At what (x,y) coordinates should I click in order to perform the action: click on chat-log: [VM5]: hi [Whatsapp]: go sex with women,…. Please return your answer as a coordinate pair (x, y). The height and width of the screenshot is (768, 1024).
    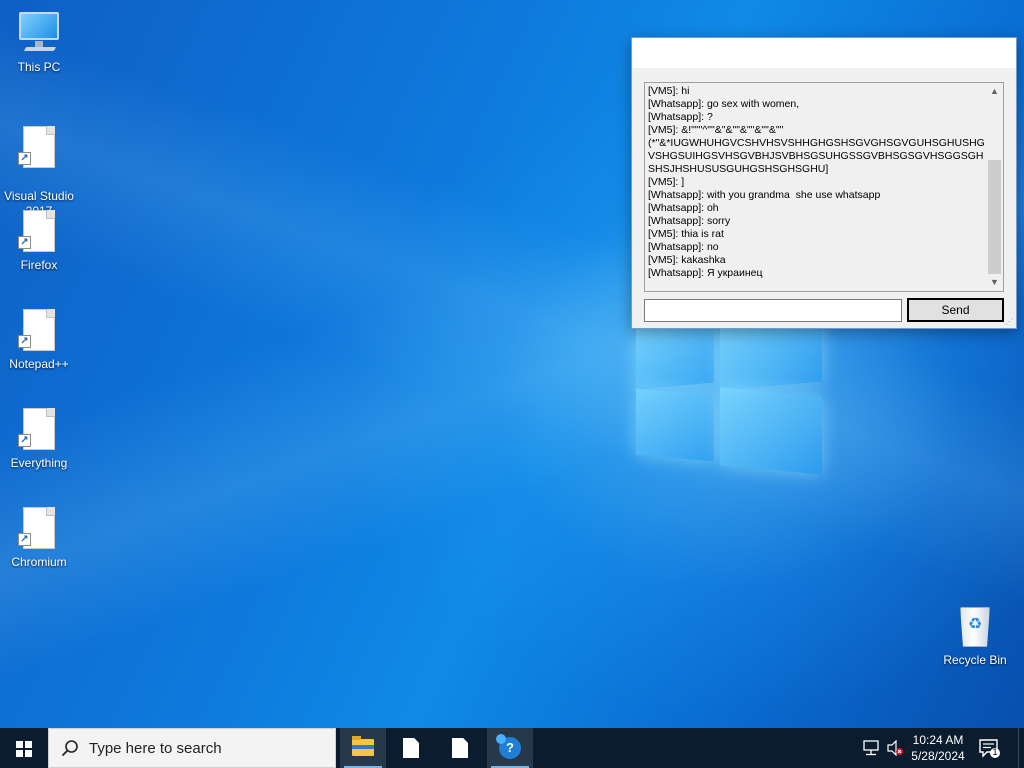
    Looking at the image, I should click on (824, 187).